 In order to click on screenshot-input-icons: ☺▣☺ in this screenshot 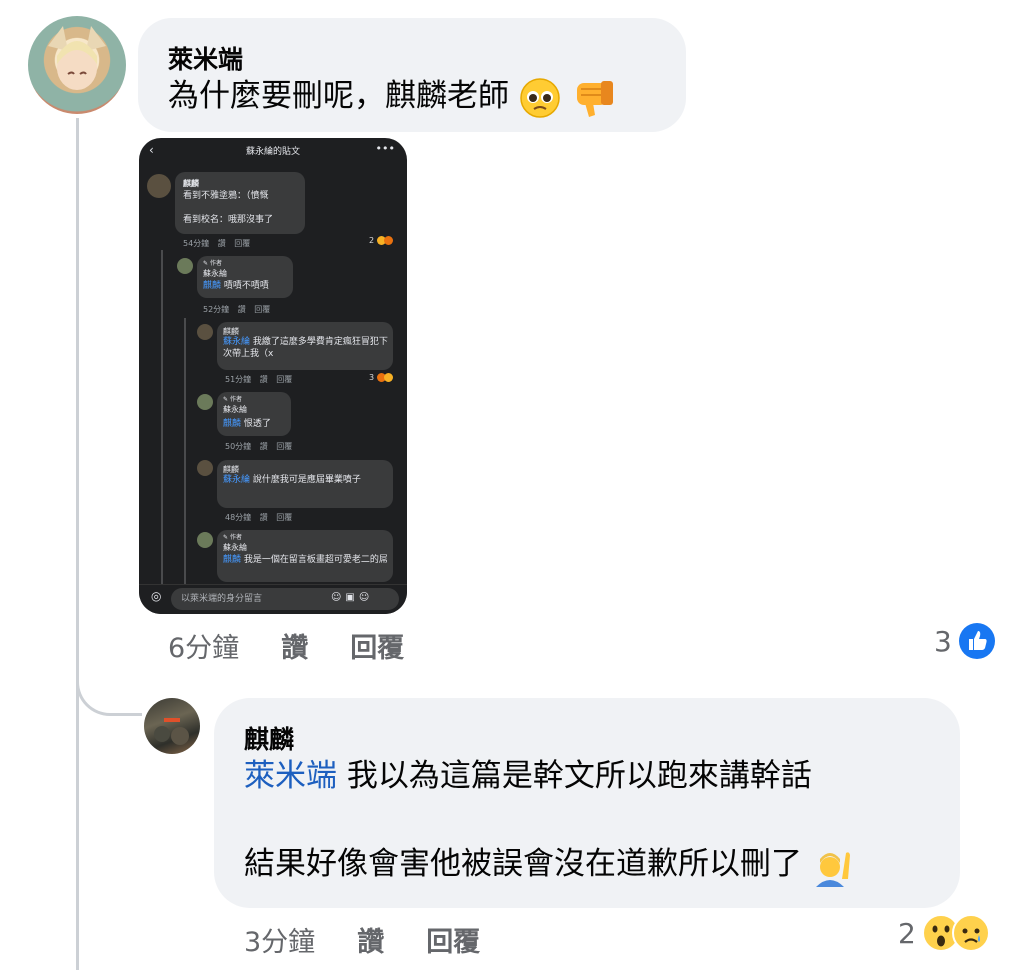, I will do `click(352, 597)`.